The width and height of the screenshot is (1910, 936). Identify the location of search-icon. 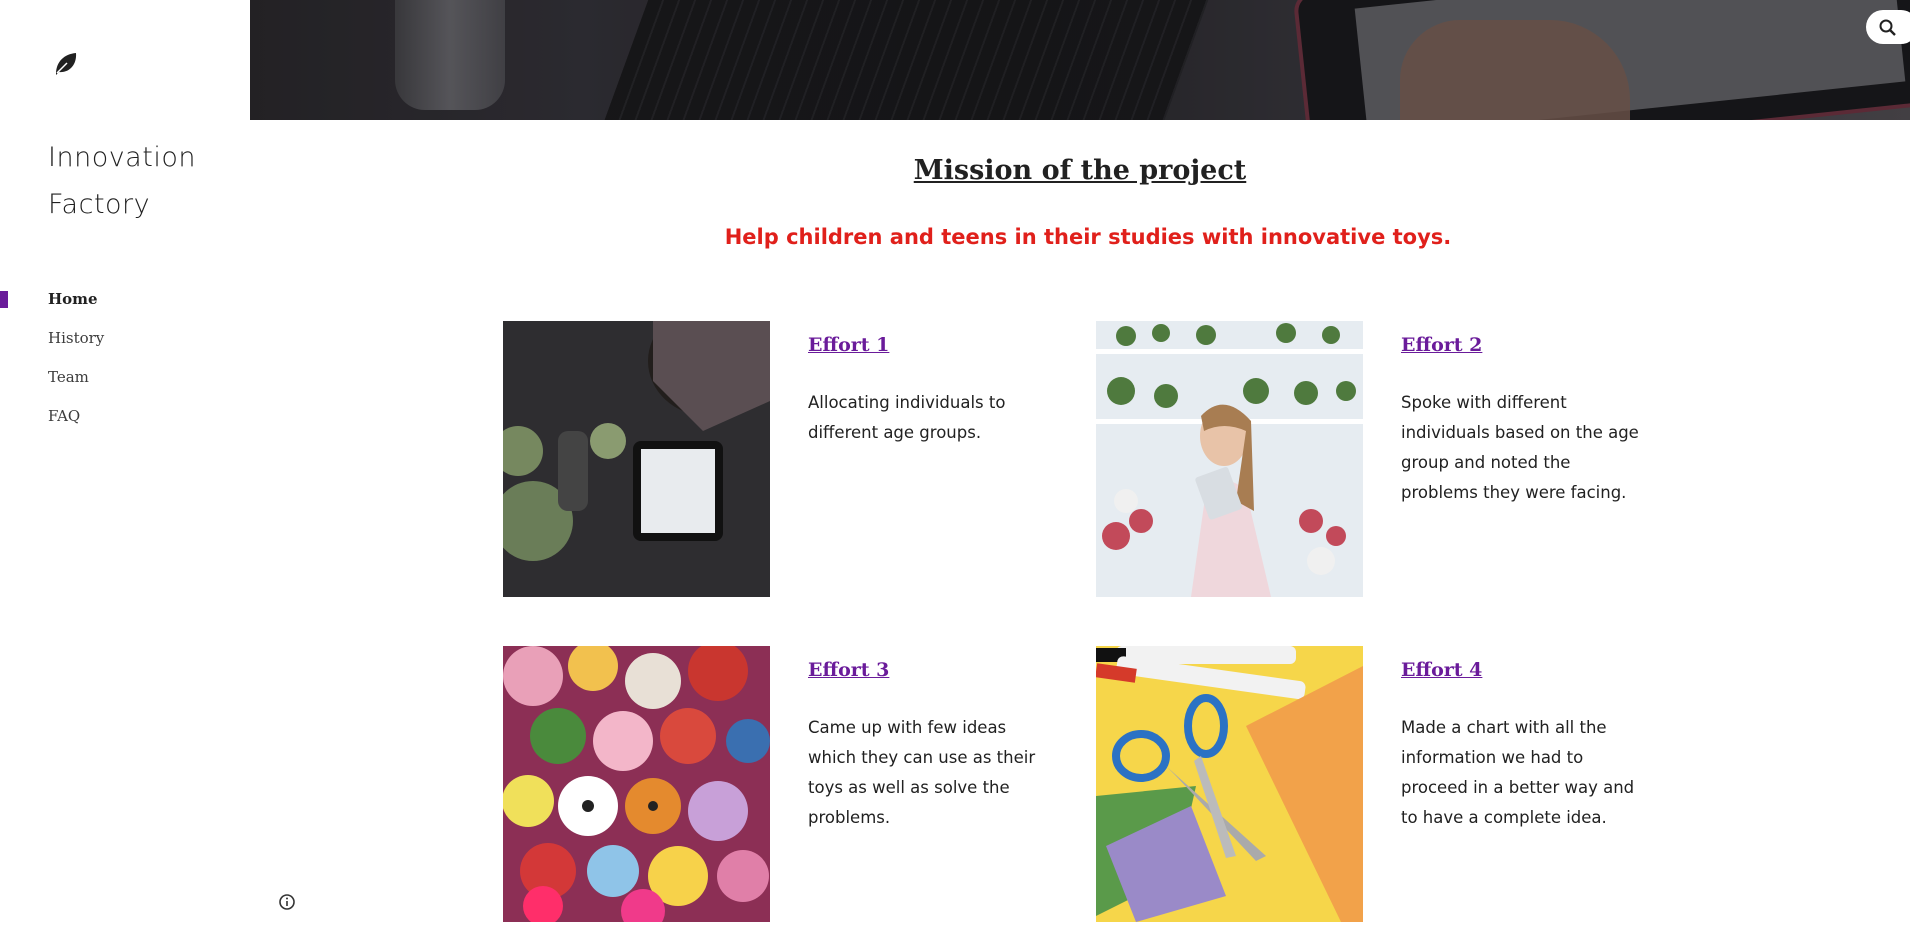
(1887, 27).